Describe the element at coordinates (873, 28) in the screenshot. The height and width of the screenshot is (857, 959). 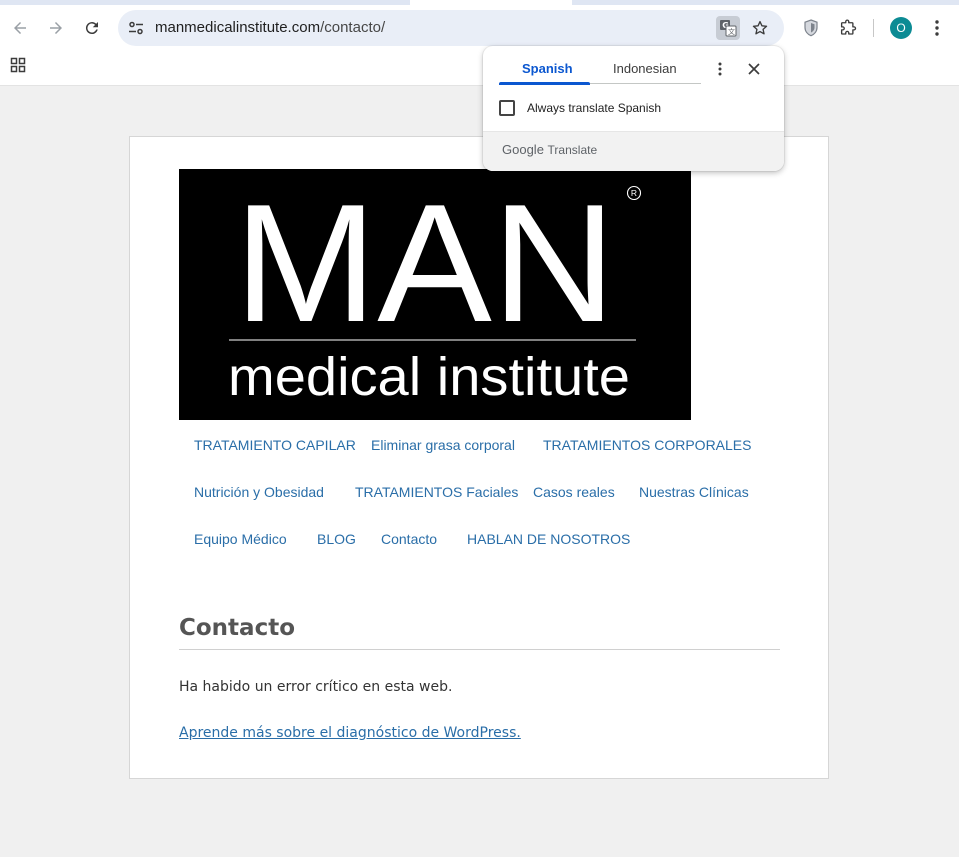
I see `toolbar-divider` at that location.